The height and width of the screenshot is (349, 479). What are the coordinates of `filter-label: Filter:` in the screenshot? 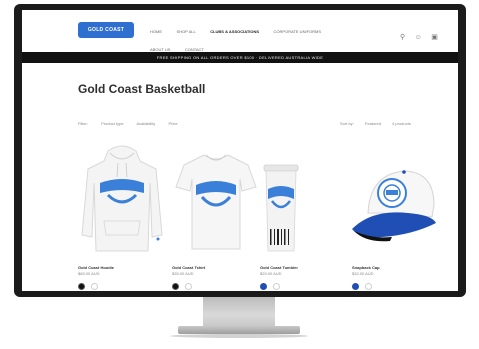 It's located at (83, 123).